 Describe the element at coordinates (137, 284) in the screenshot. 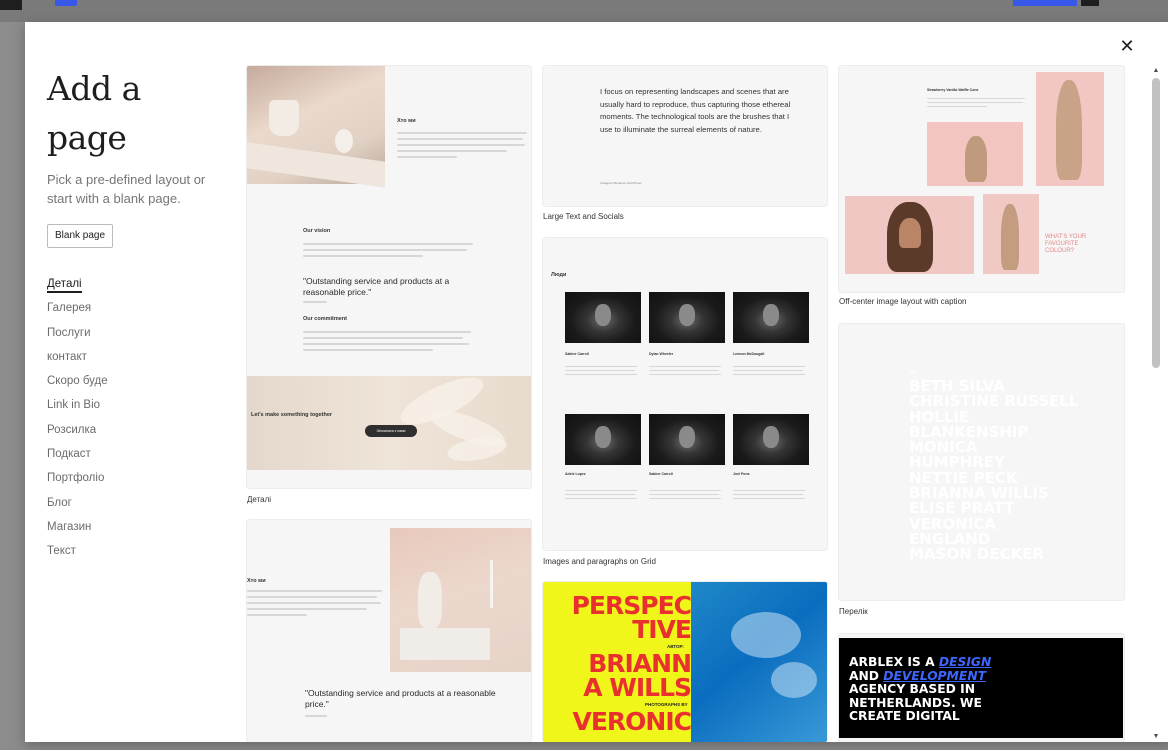

I see `category-details: Деталі` at that location.